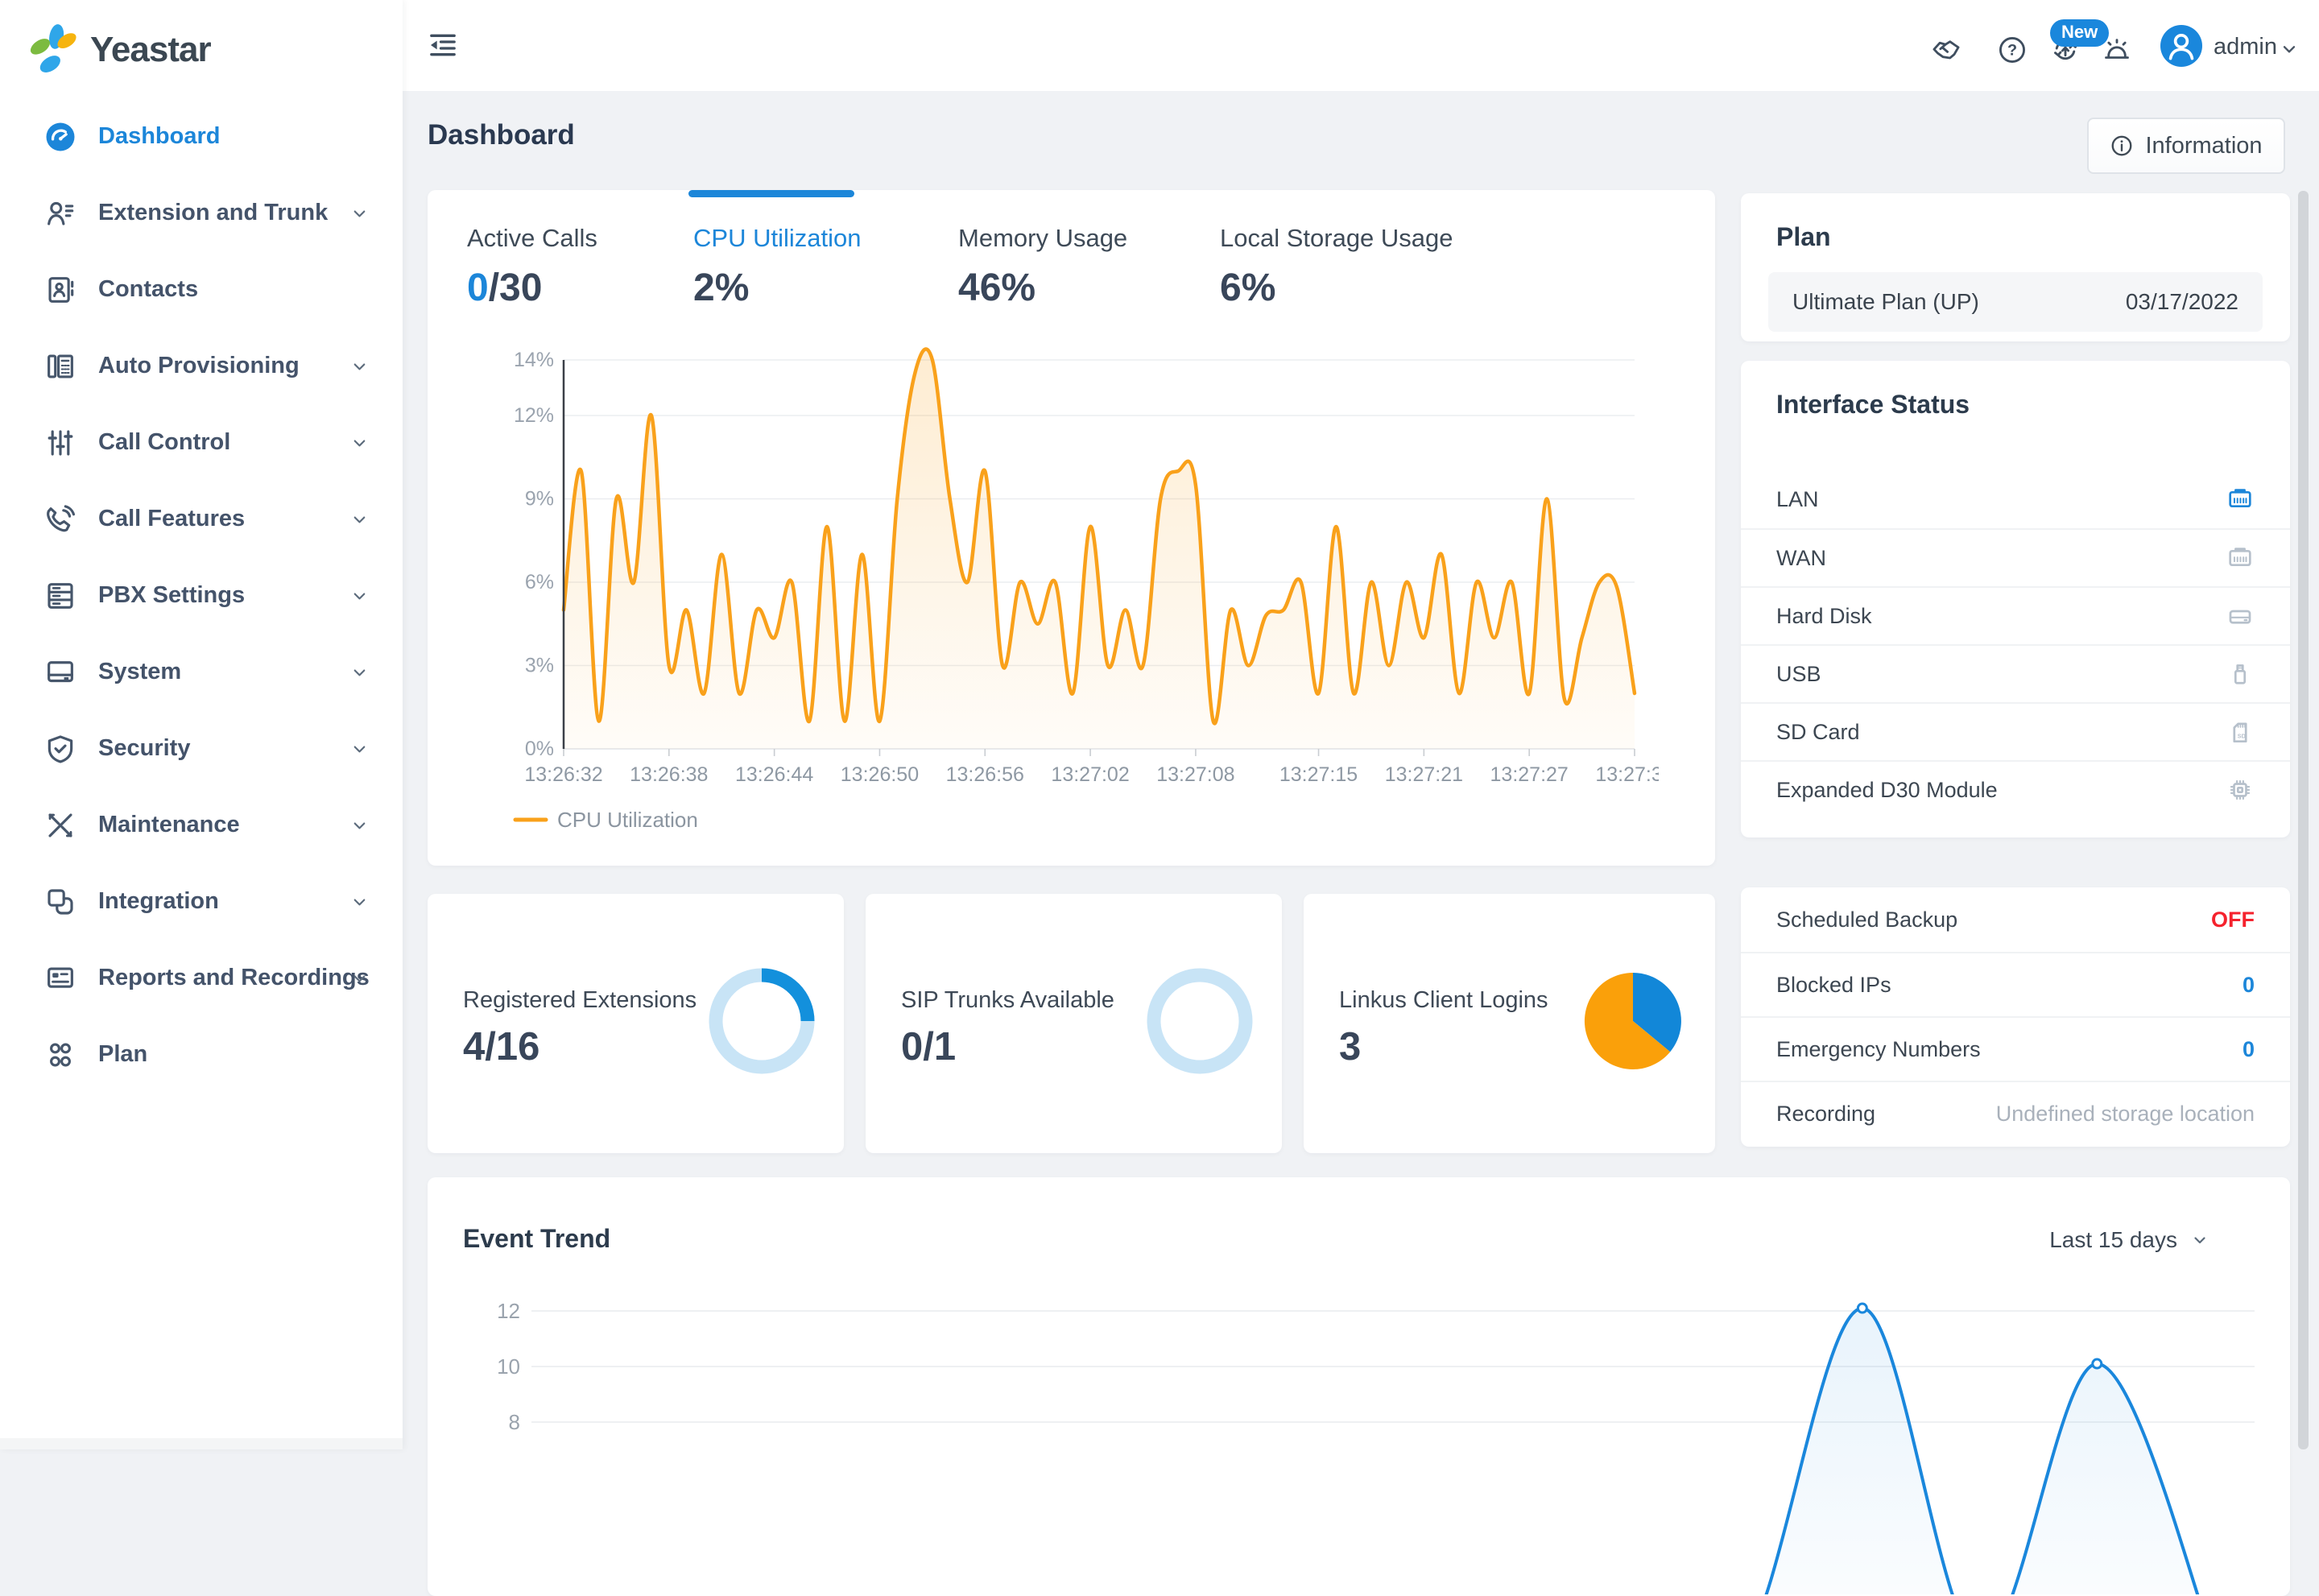  What do you see at coordinates (1195, 774) in the screenshot?
I see `svg-text: 13:27:08` at bounding box center [1195, 774].